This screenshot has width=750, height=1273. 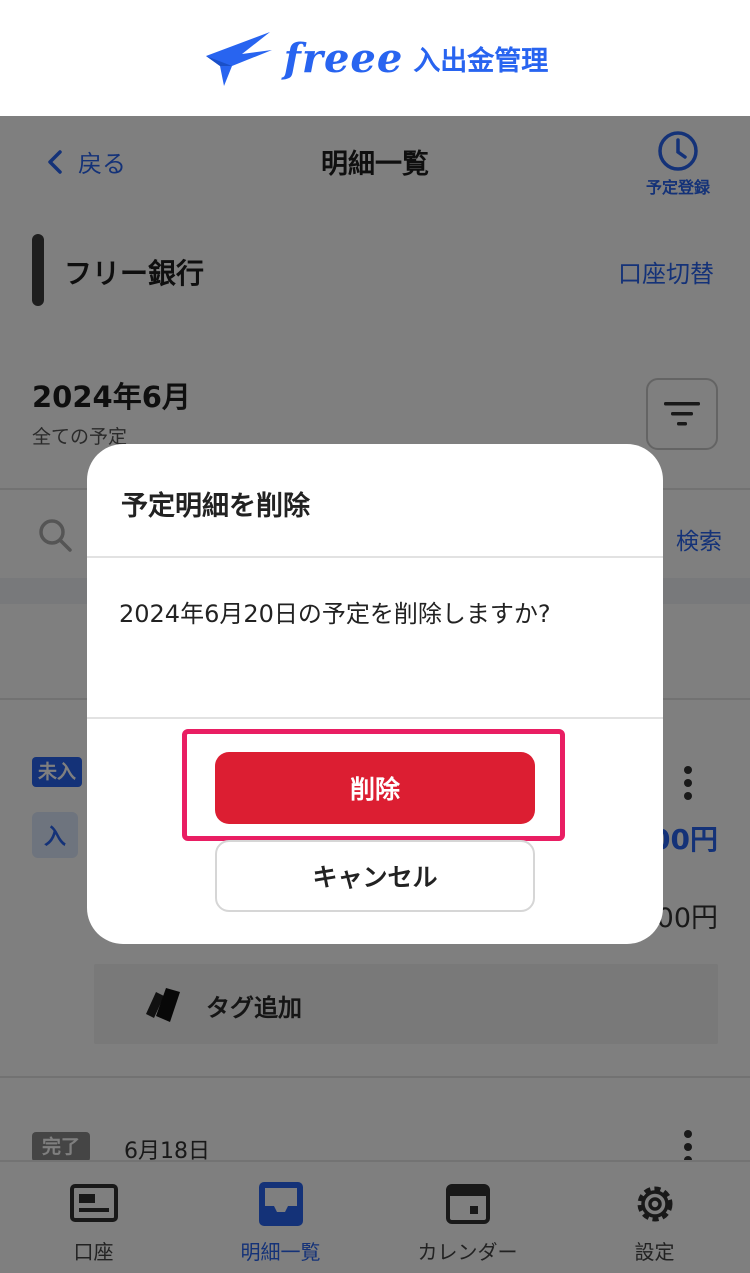 I want to click on cancel-button: キャンセル, so click(x=375, y=876).